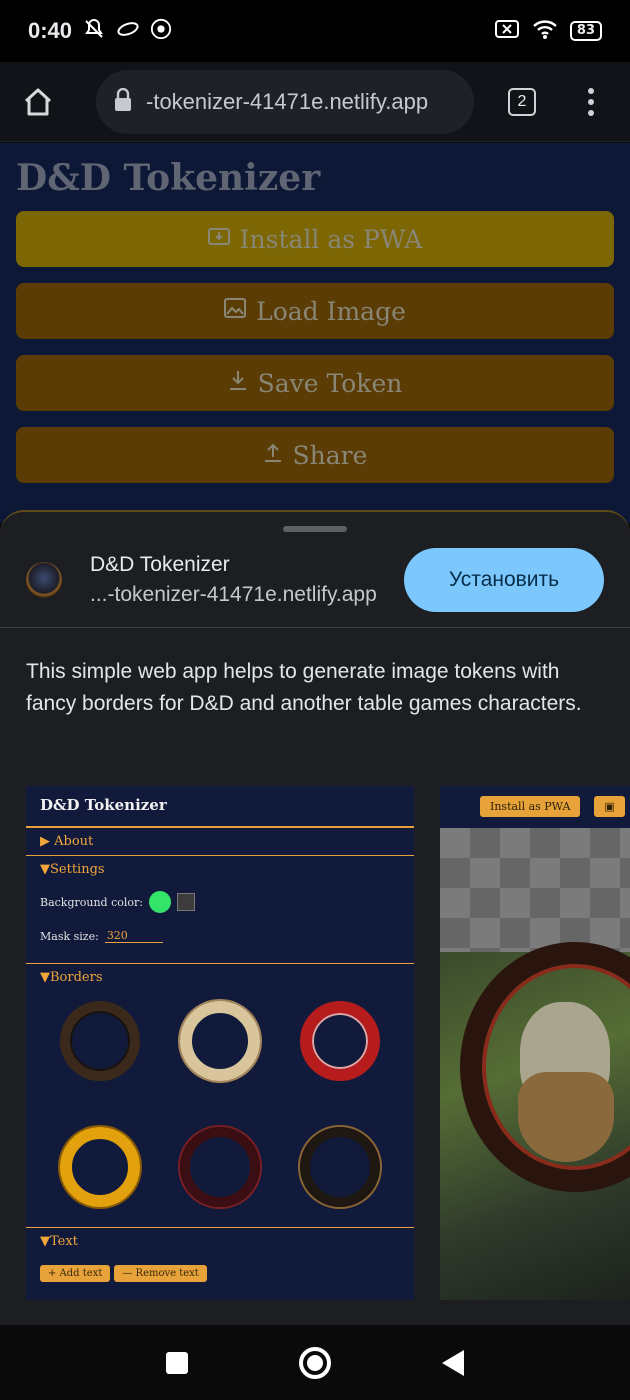 The width and height of the screenshot is (630, 1400). What do you see at coordinates (220, 807) in the screenshot?
I see `screenshot-title: D&D Tokenizer` at bounding box center [220, 807].